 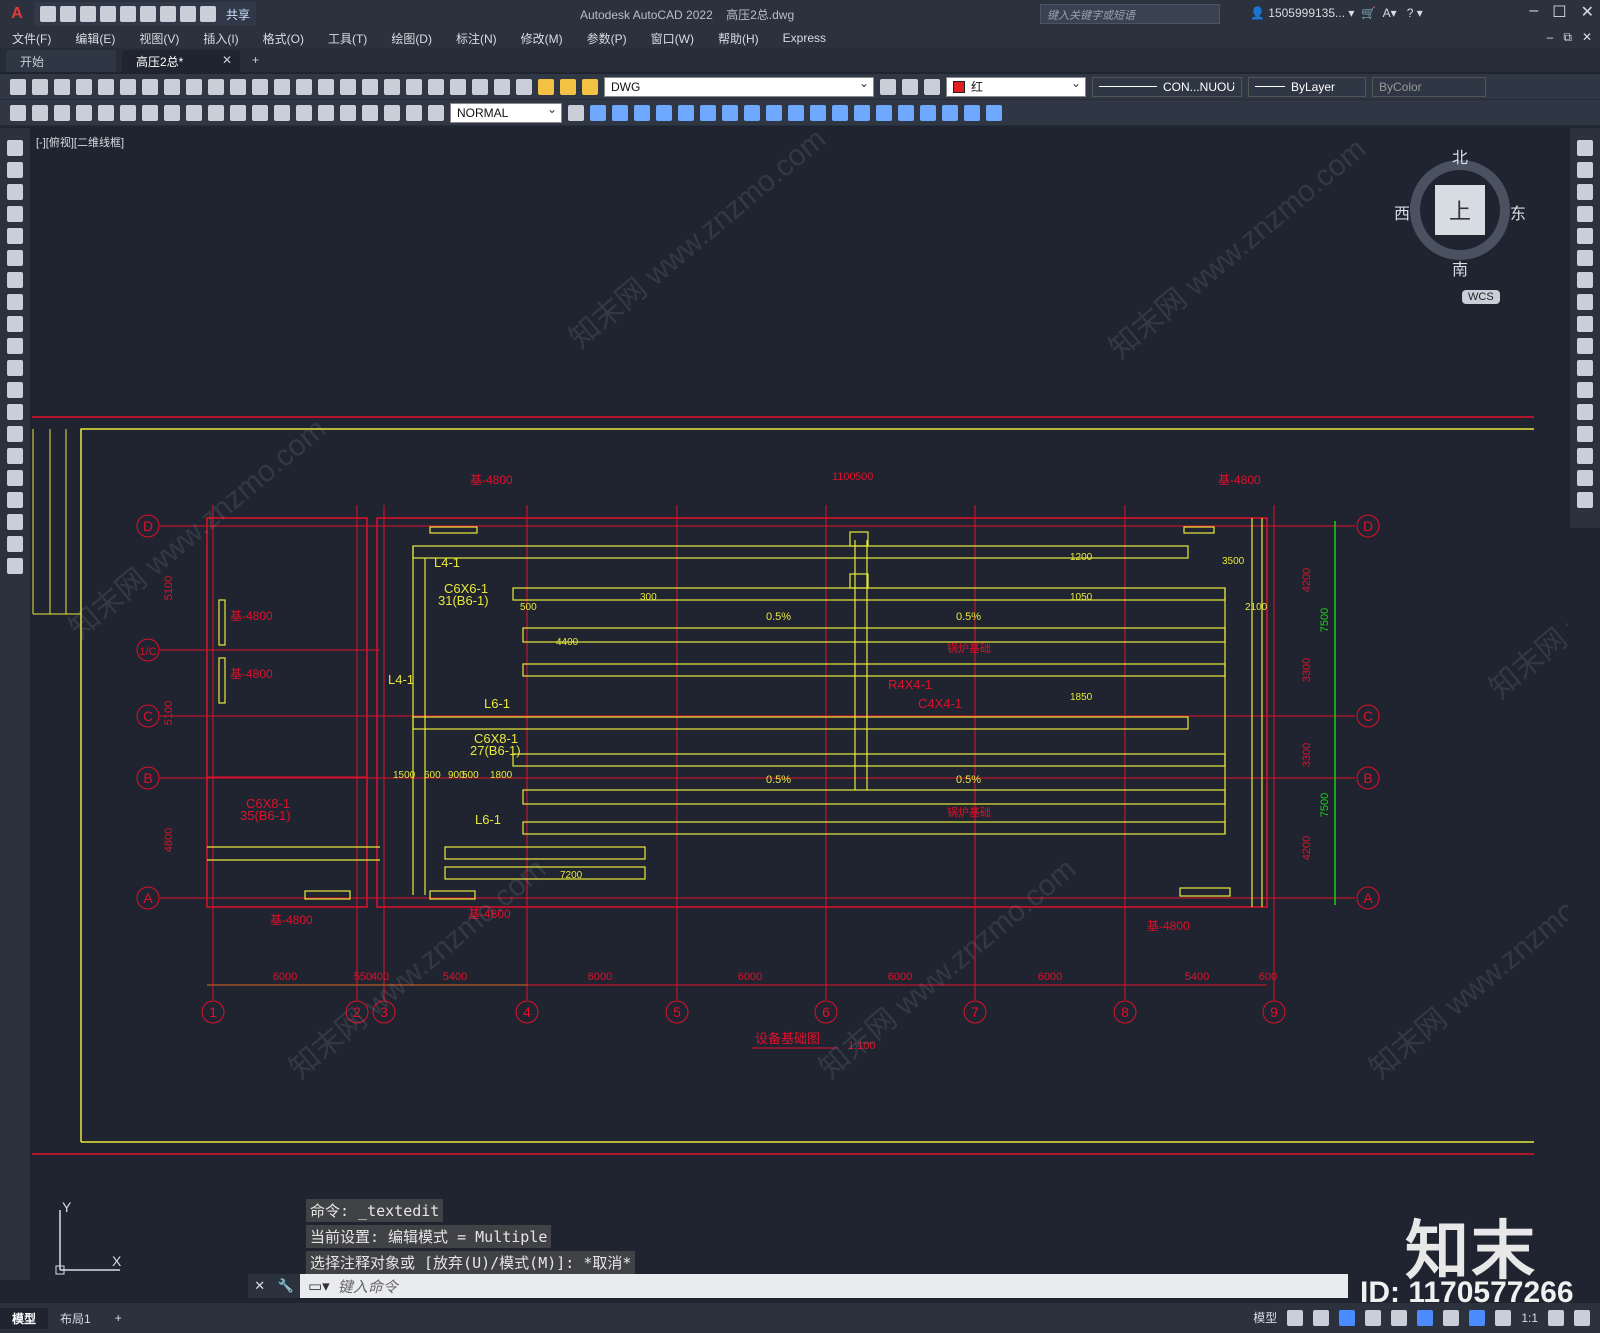 What do you see at coordinates (1585, 258) in the screenshot?
I see `move-icon` at bounding box center [1585, 258].